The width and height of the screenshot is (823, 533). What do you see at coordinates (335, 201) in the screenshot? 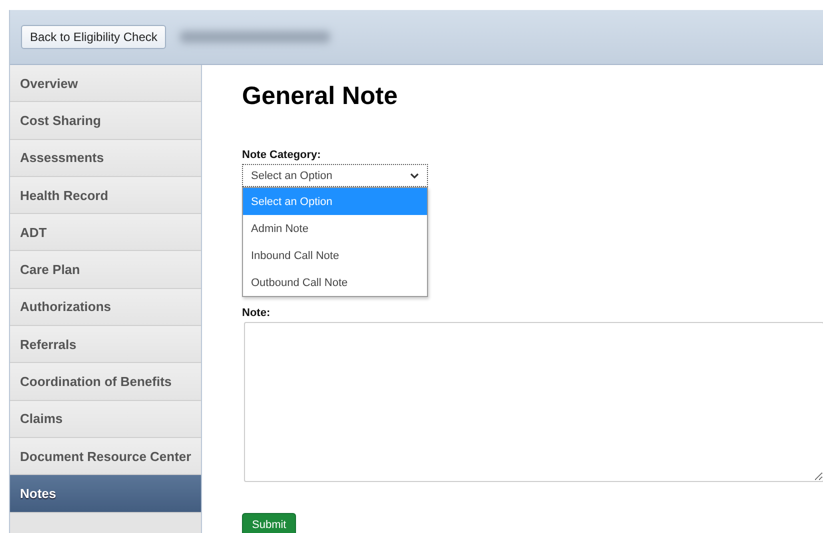
I see `dropdown-option: Select an Option` at bounding box center [335, 201].